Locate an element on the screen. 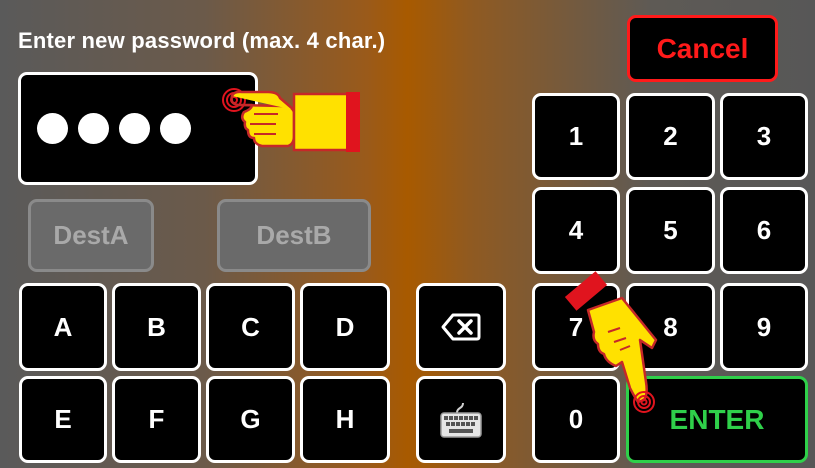 The width and height of the screenshot is (815, 468). key-b: B is located at coordinates (156, 327).